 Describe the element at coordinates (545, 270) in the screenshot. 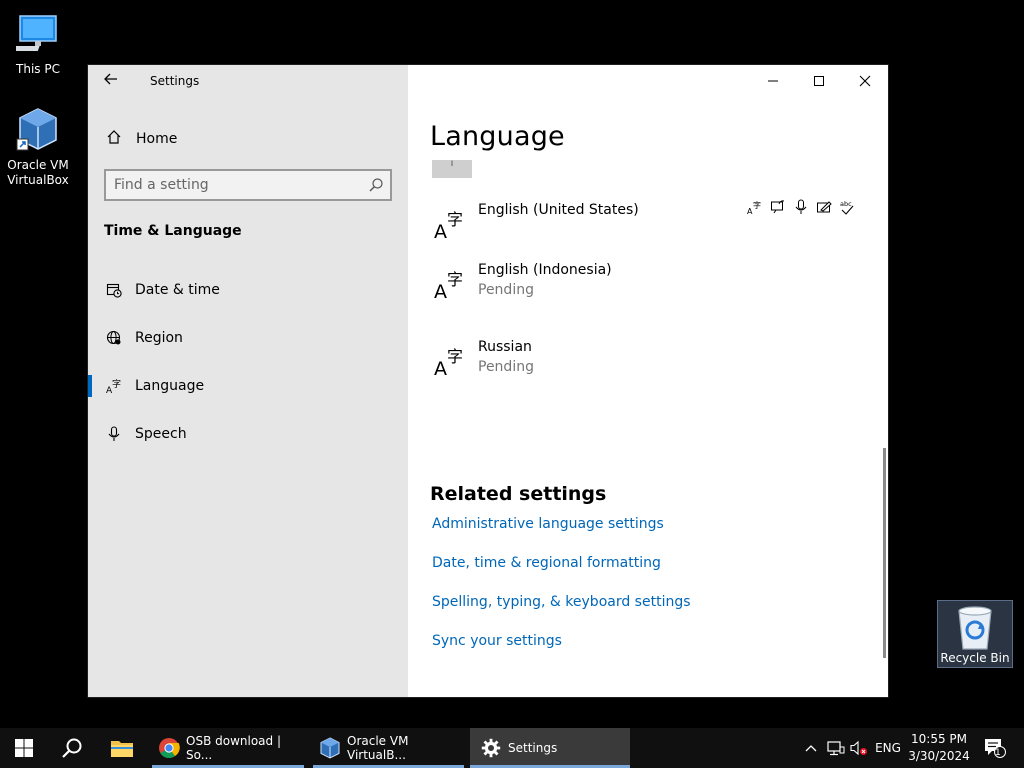

I see `language-name: English (Indonesia)` at that location.